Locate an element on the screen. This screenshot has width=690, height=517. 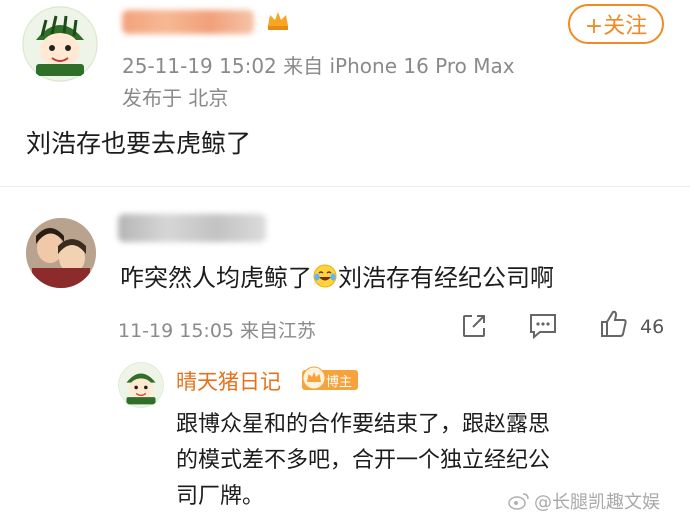
like-count: 46 is located at coordinates (652, 327).